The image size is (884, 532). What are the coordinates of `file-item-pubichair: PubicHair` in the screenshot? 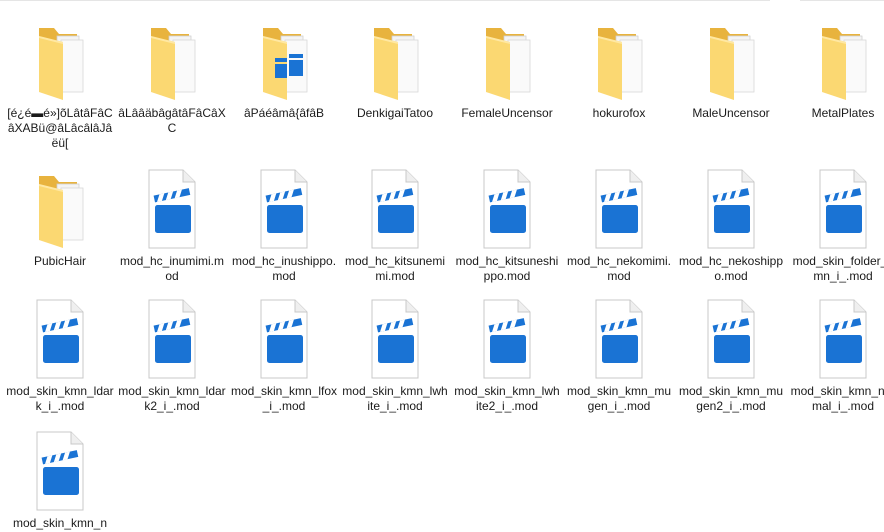 It's located at (60, 218).